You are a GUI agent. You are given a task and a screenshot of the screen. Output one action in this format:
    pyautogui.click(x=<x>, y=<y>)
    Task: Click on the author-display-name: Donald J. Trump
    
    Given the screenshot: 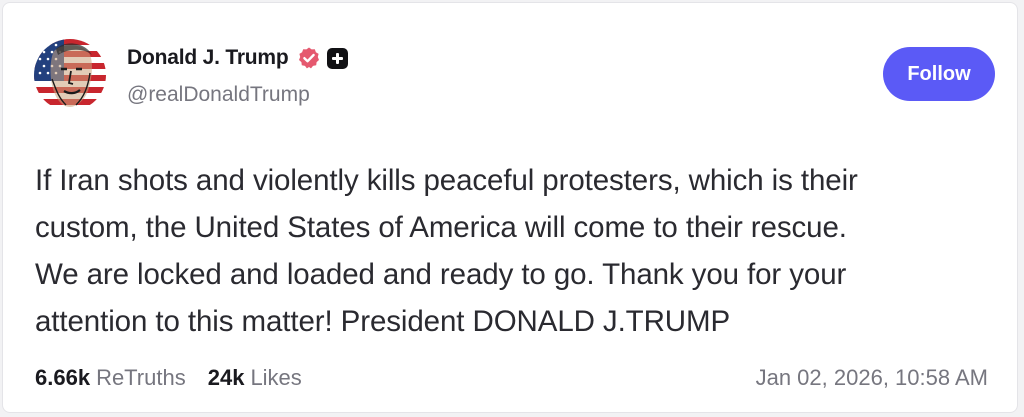 What is the action you would take?
    pyautogui.click(x=208, y=58)
    